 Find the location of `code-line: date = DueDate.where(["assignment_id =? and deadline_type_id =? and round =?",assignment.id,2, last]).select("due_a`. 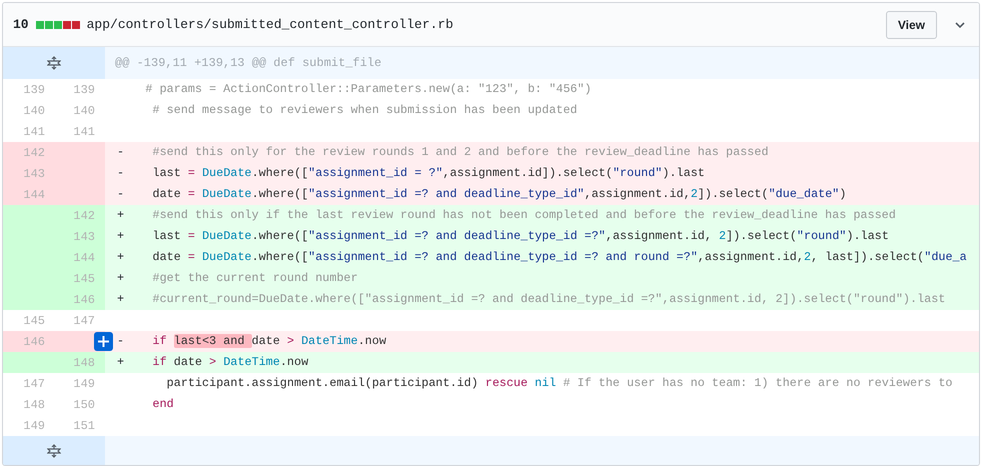

code-line: date = DueDate.where(["assignment_id =? and deadline_type_id =? and round =?",assignment.id,2, last]).select("due_a is located at coordinates (559, 257).